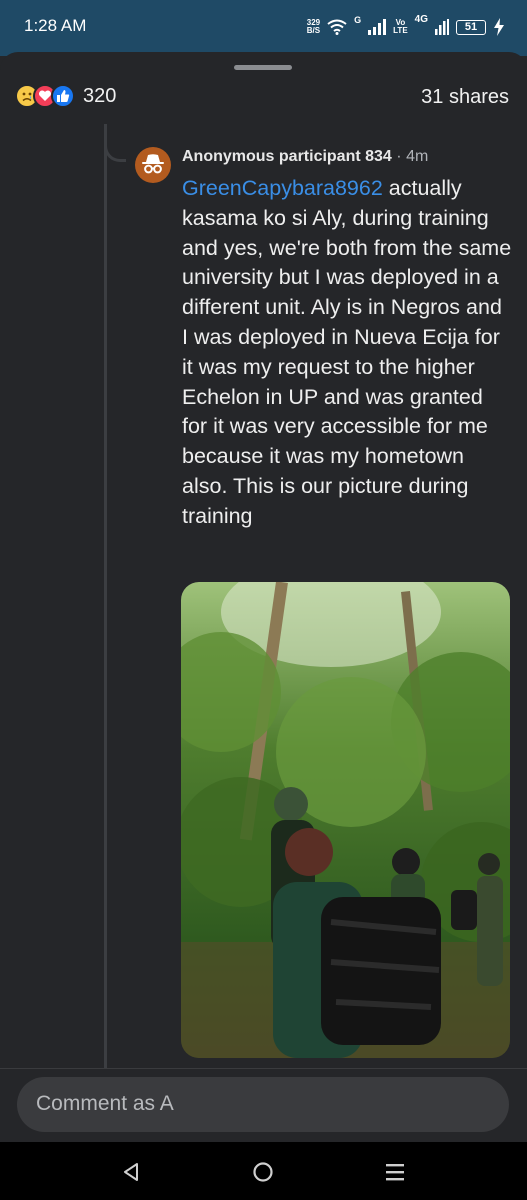 This screenshot has height=1200, width=527. Describe the element at coordinates (400, 30) in the screenshot. I see `volte-bottom: LTE` at that location.